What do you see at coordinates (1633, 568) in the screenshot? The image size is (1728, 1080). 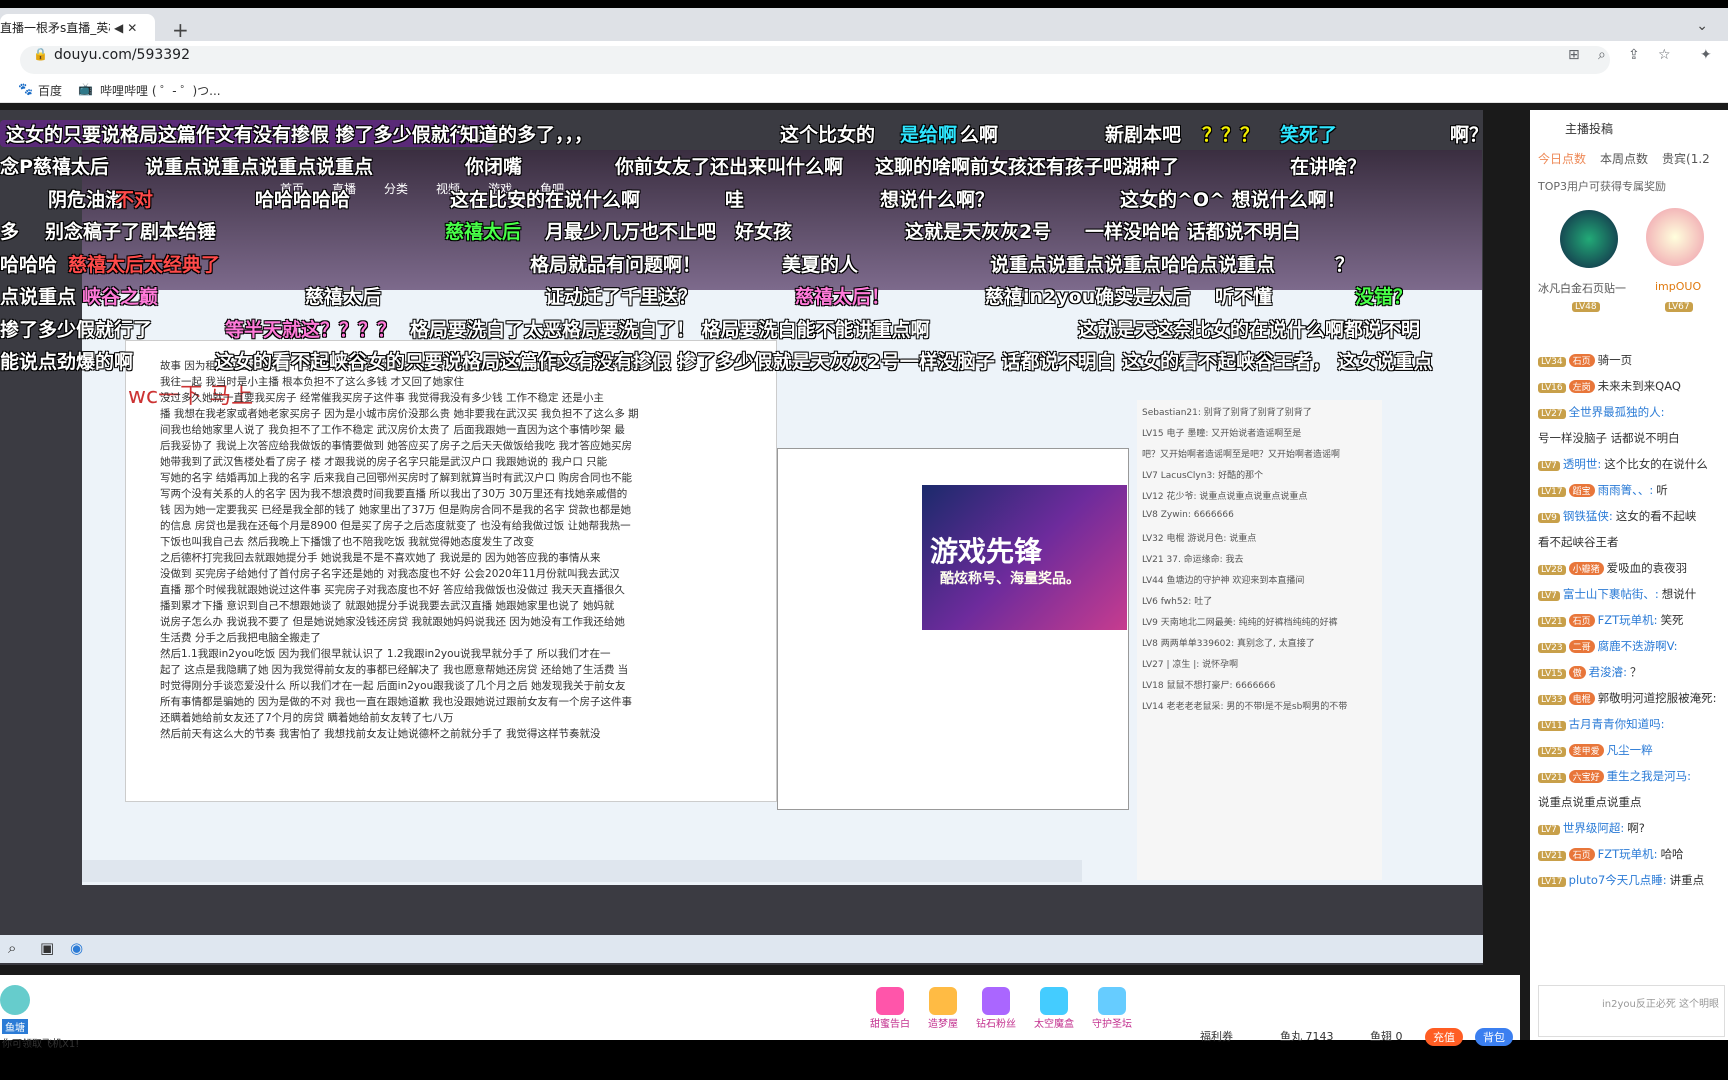 I see `chat-message: LV28 小瓣猪 爱吸血的袁夜羽` at bounding box center [1633, 568].